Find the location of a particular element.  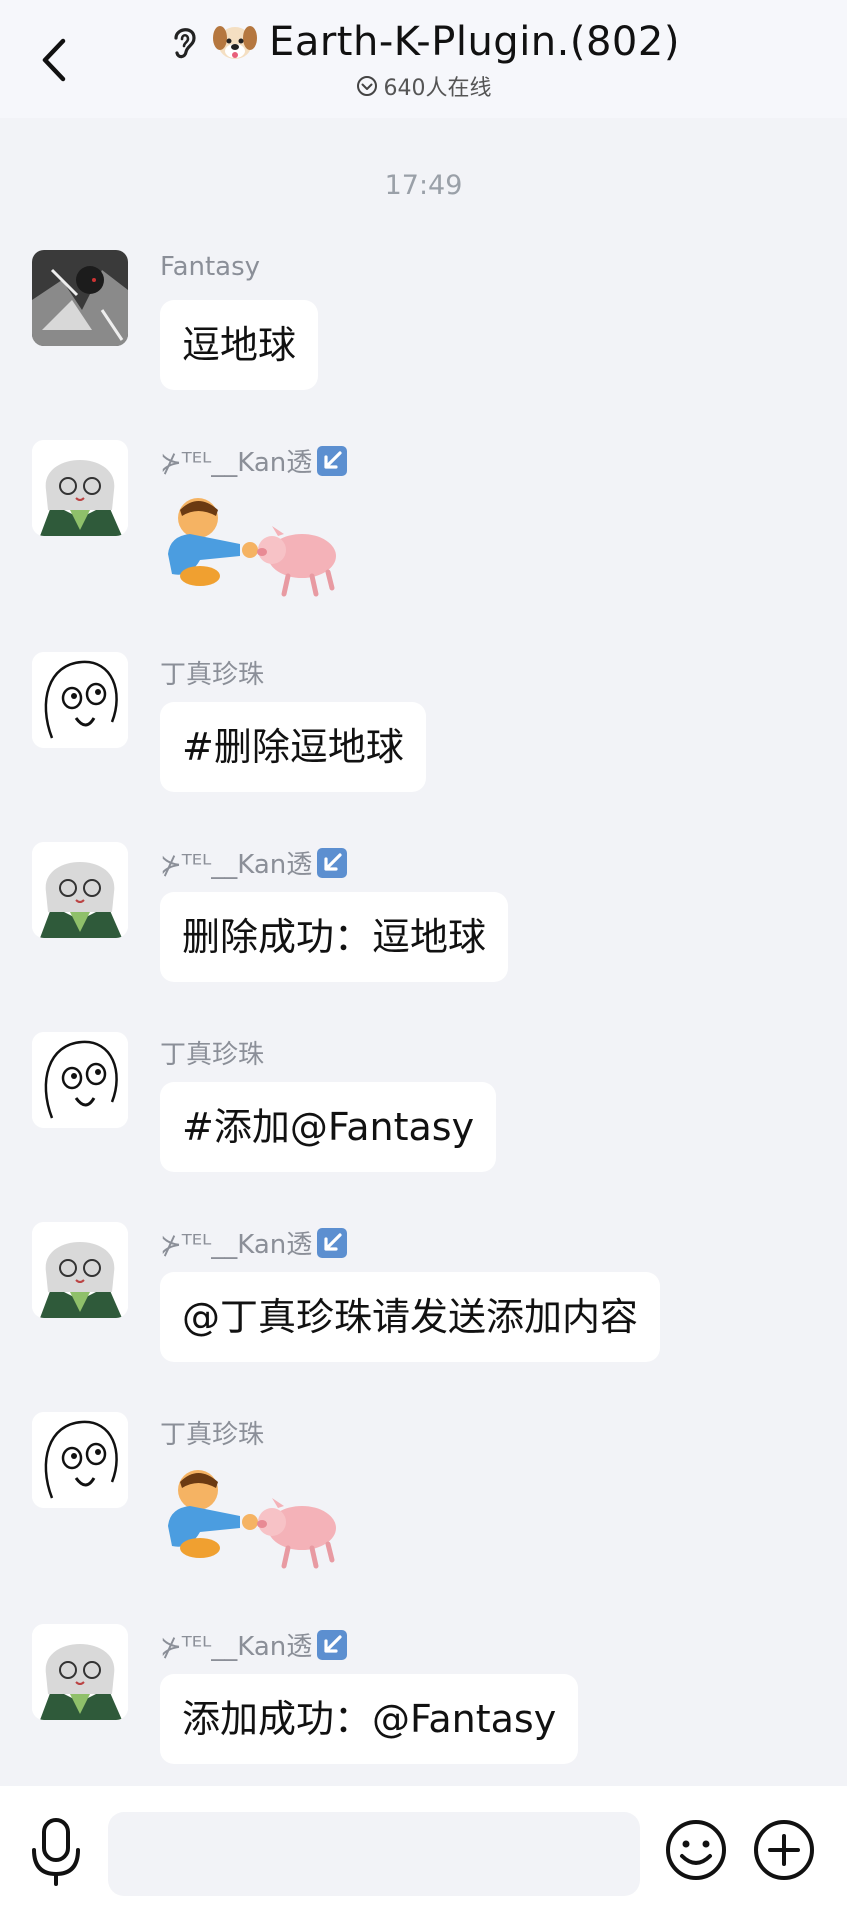

chat-header: Earth-K-Plugin.(802) 640人在线 is located at coordinates (423, 59).